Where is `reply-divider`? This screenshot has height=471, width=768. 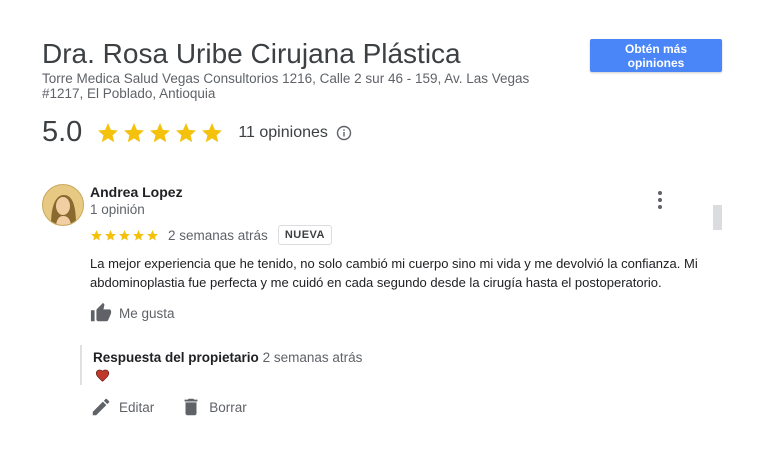 reply-divider is located at coordinates (81, 365).